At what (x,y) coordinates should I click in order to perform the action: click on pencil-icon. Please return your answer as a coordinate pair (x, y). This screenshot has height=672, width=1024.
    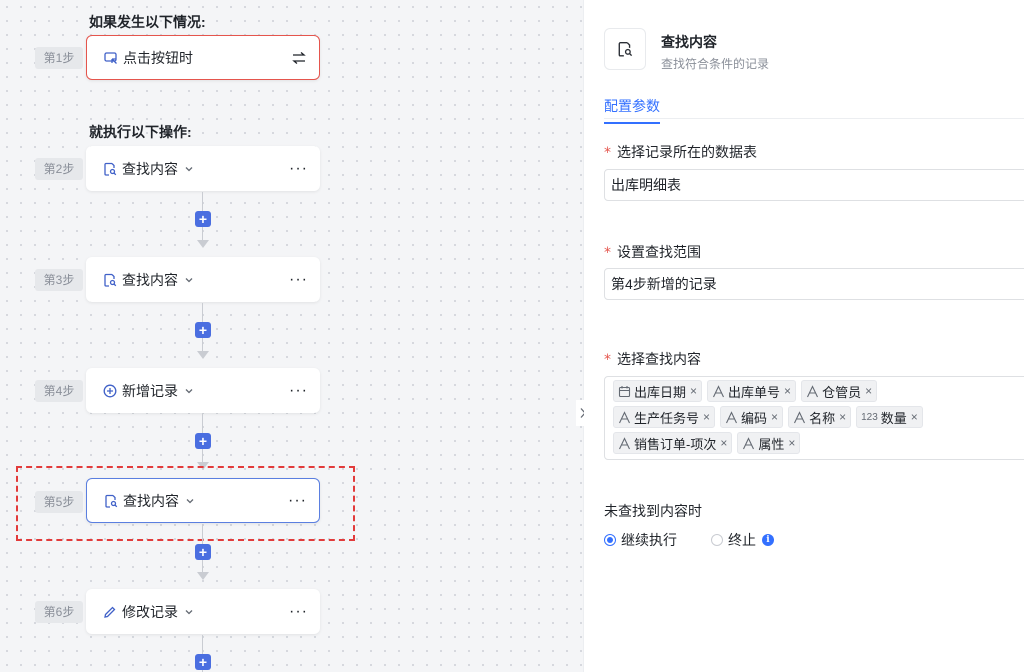
    Looking at the image, I should click on (110, 612).